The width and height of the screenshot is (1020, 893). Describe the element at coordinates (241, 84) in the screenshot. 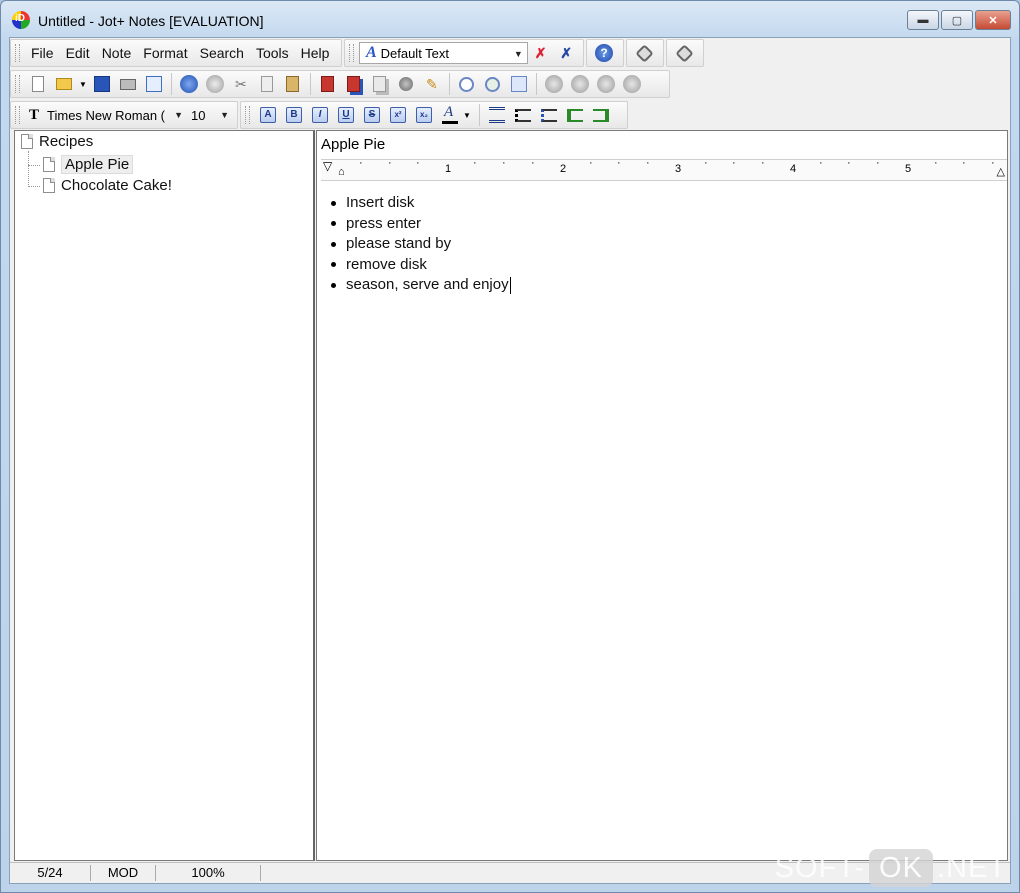

I see `cut-button: ✂` at that location.